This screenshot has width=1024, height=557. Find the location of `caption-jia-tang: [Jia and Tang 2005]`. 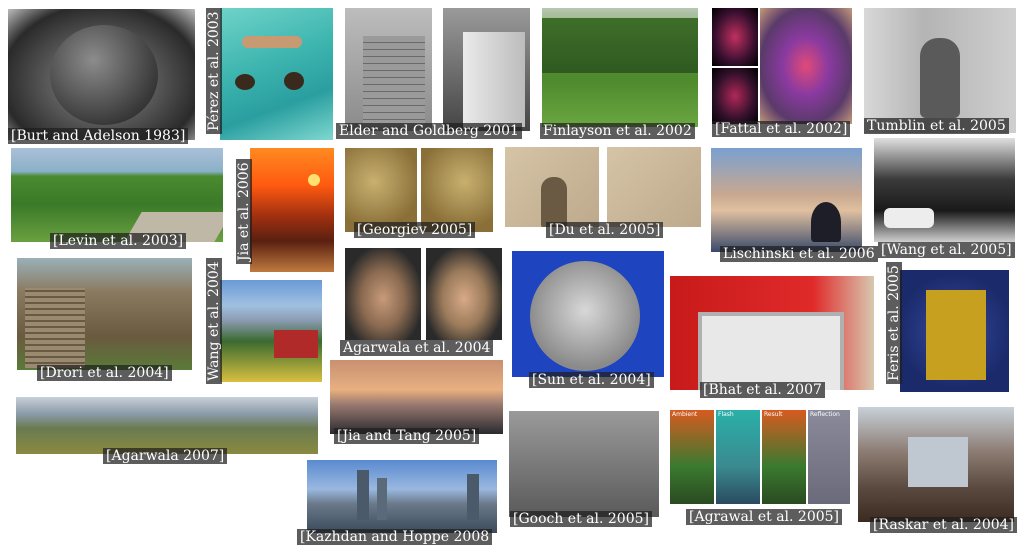

caption-jia-tang: [Jia and Tang 2005] is located at coordinates (407, 436).